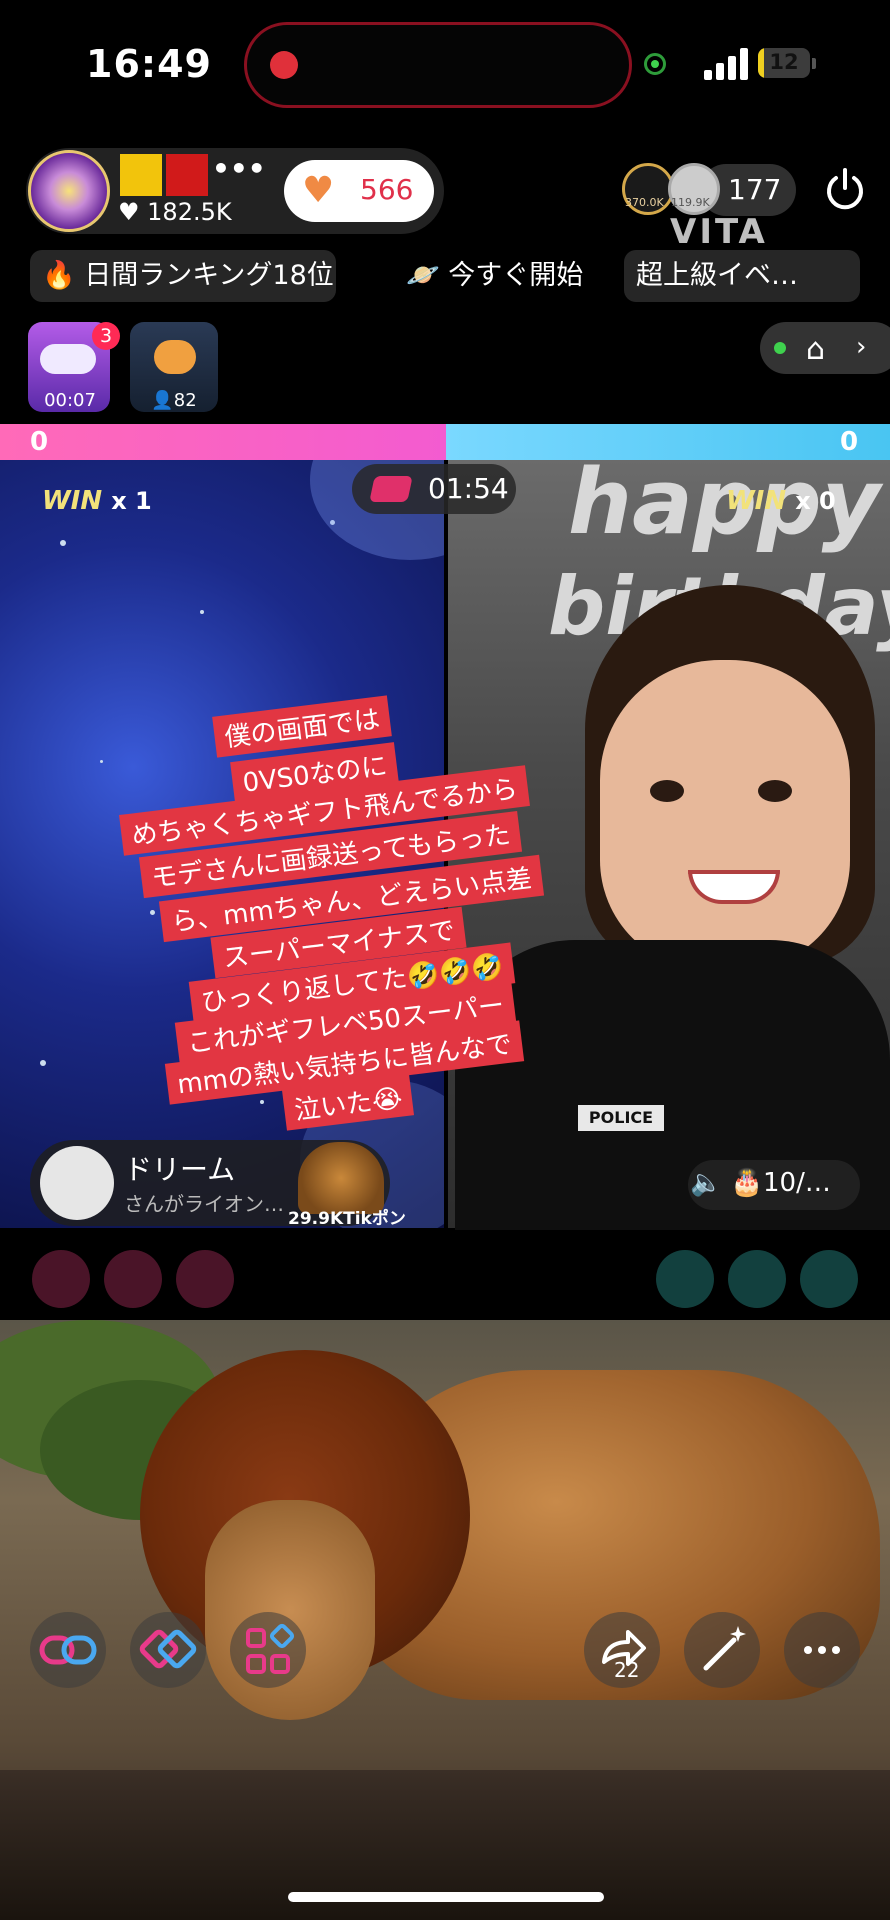 The height and width of the screenshot is (1920, 890). What do you see at coordinates (168, 1650) in the screenshot?
I see `battle-mode-icon` at bounding box center [168, 1650].